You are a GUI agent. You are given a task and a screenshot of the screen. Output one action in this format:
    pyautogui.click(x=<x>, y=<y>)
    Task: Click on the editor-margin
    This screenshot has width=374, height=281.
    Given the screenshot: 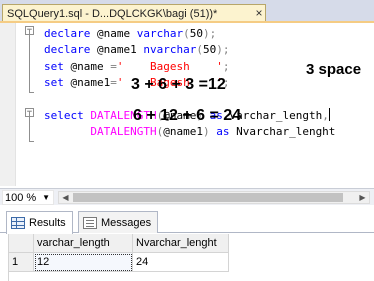 What is the action you would take?
    pyautogui.click(x=8, y=104)
    